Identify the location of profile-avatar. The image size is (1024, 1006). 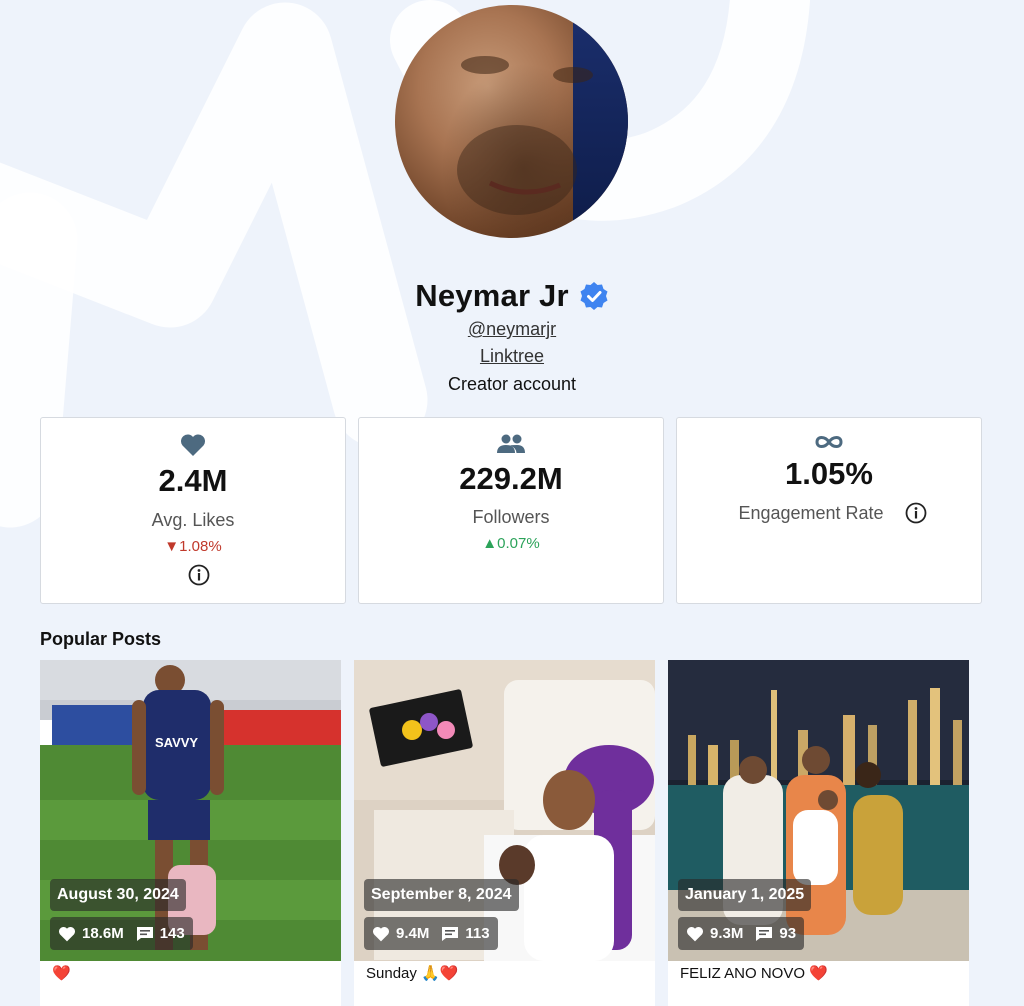
(511, 121).